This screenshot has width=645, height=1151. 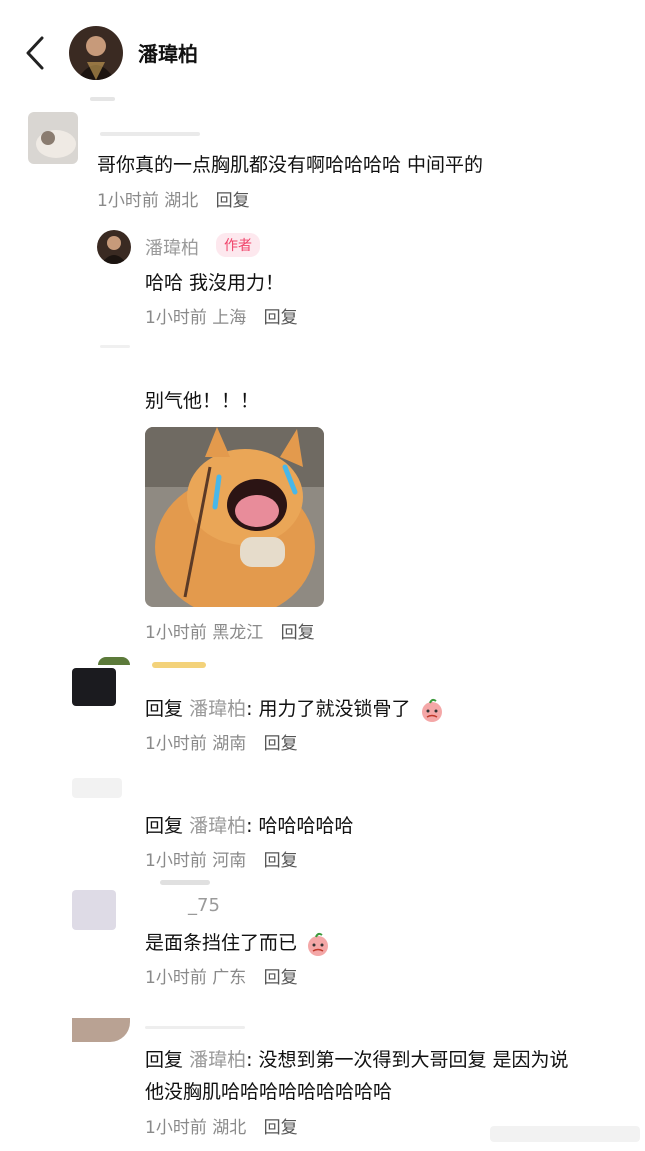 I want to click on back-button, so click(x=37, y=53).